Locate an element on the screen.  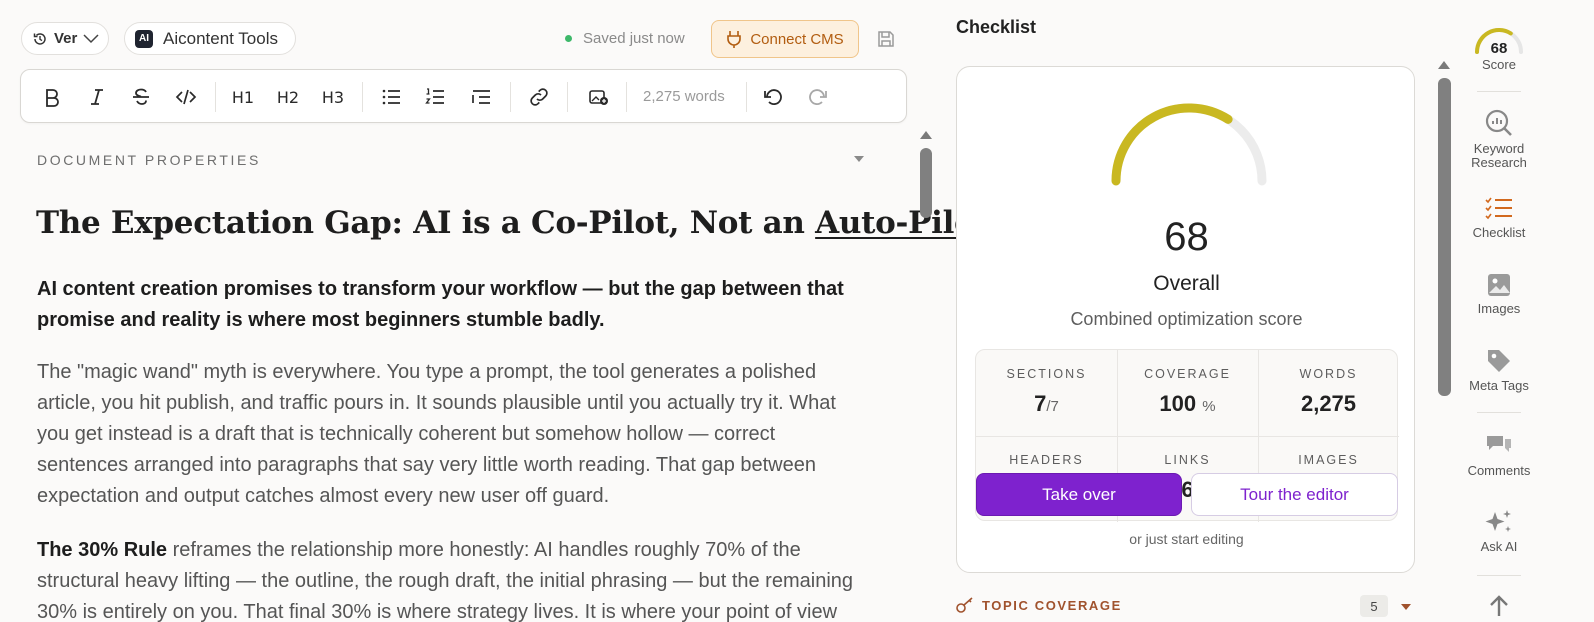
chevron-down-icon is located at coordinates (91, 38).